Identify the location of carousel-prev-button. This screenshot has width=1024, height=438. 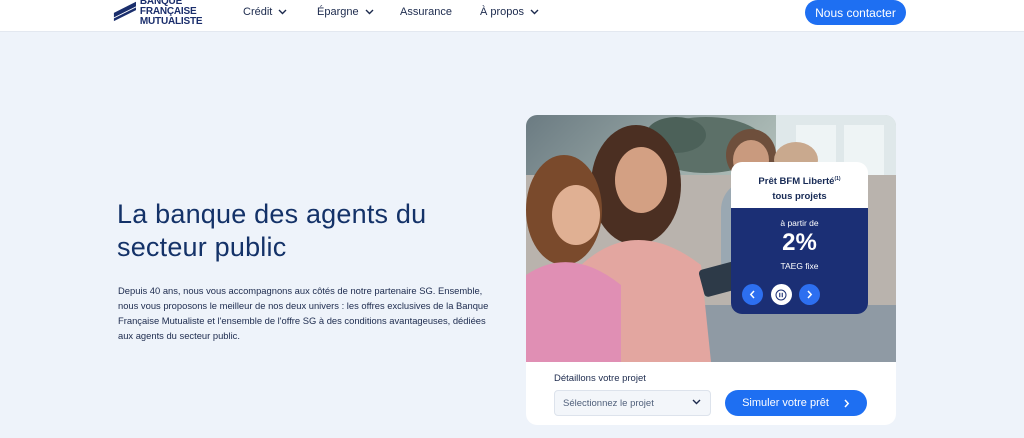
(752, 294).